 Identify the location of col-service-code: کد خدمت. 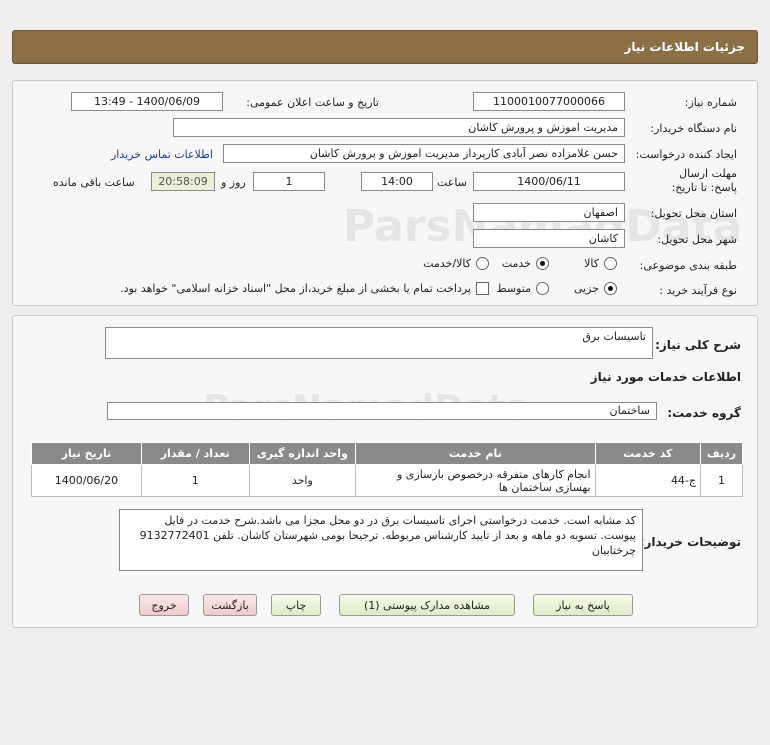
(648, 453).